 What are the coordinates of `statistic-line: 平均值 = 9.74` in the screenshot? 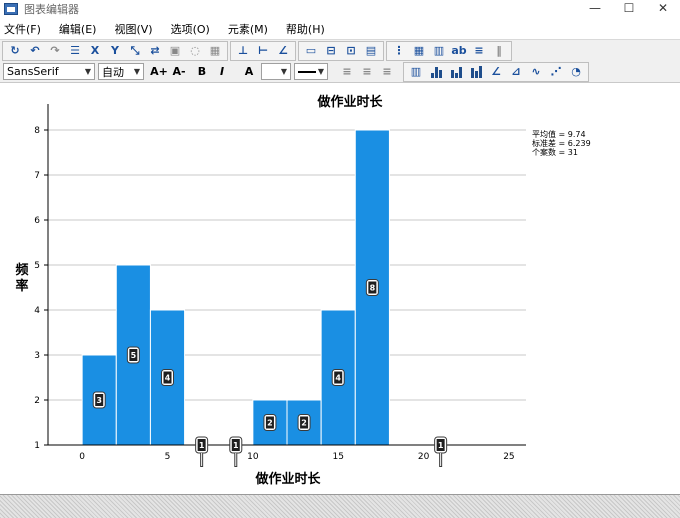 It's located at (559, 134).